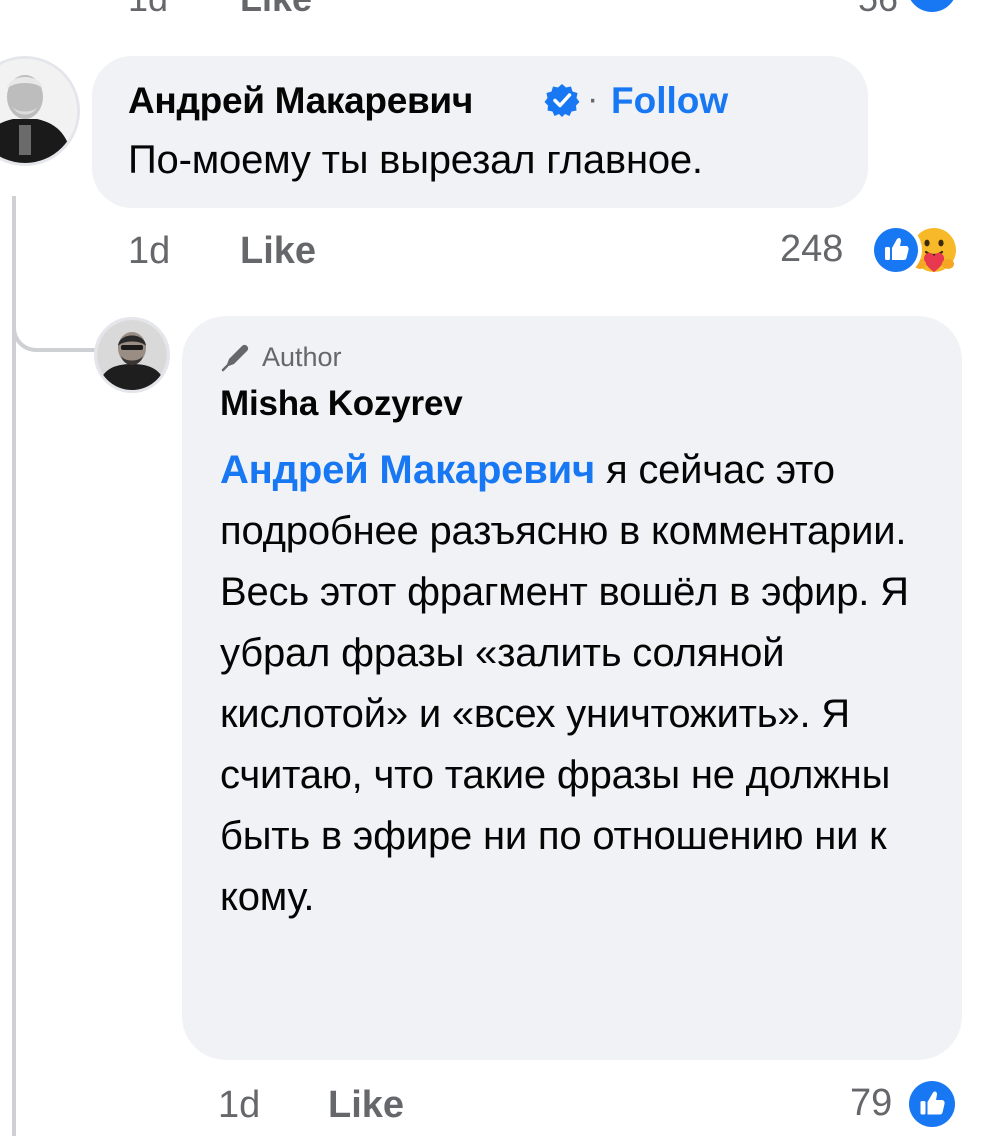 This screenshot has height=1136, width=998. I want to click on prev-comment-reaction-count: 56, so click(878, 10).